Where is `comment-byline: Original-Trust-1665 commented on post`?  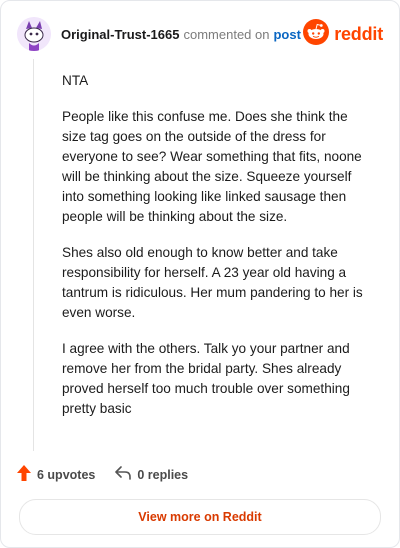 comment-byline: Original-Trust-1665 commented on post is located at coordinates (181, 34).